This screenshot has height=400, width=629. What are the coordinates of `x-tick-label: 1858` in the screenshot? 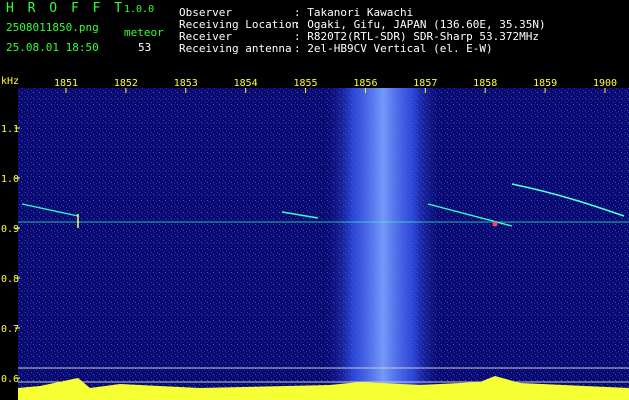 It's located at (485, 83).